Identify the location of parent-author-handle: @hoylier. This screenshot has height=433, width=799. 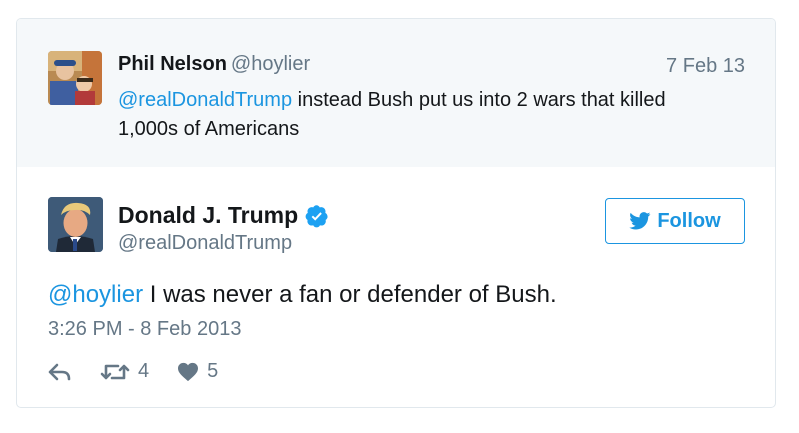
(270, 64).